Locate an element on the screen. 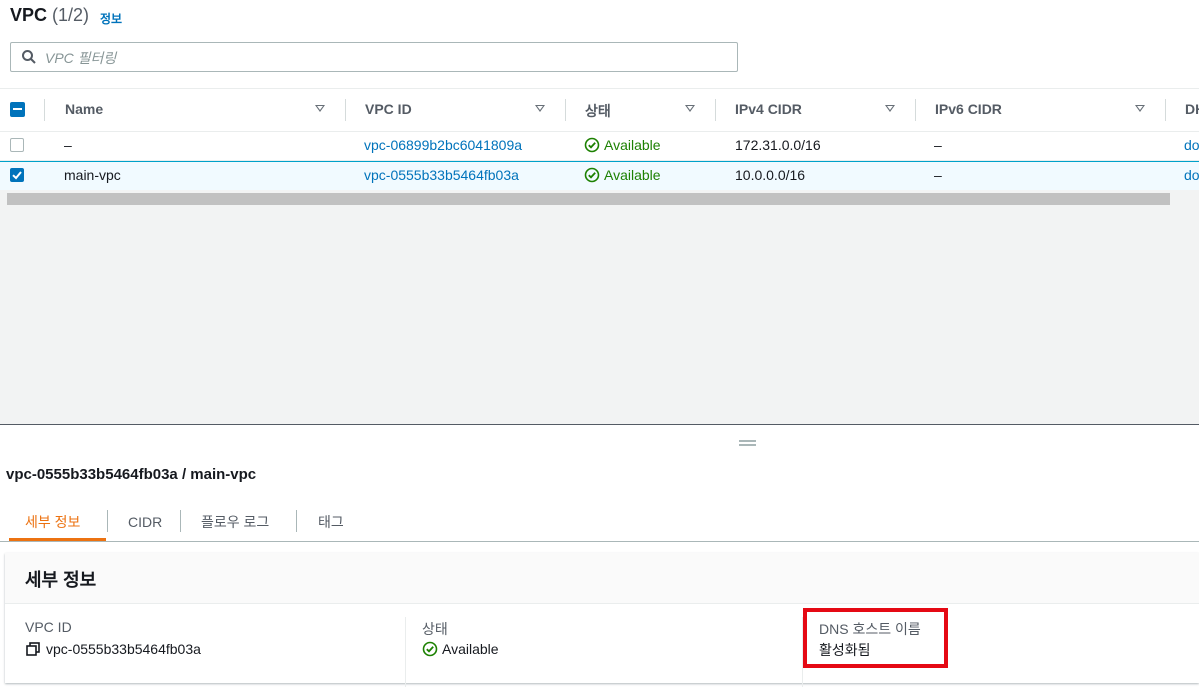  sort-ipv6-icon is located at coordinates (1140, 108).